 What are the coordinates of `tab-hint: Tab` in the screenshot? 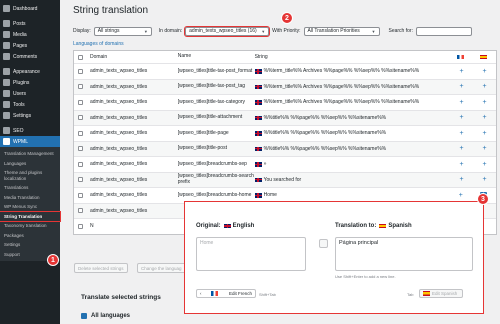 It's located at (410, 294).